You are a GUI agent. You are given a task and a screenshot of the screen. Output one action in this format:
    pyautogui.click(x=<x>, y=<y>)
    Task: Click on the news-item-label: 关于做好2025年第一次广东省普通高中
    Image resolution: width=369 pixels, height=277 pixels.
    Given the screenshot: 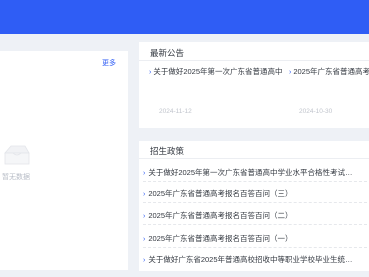 What is the action you would take?
    pyautogui.click(x=218, y=71)
    